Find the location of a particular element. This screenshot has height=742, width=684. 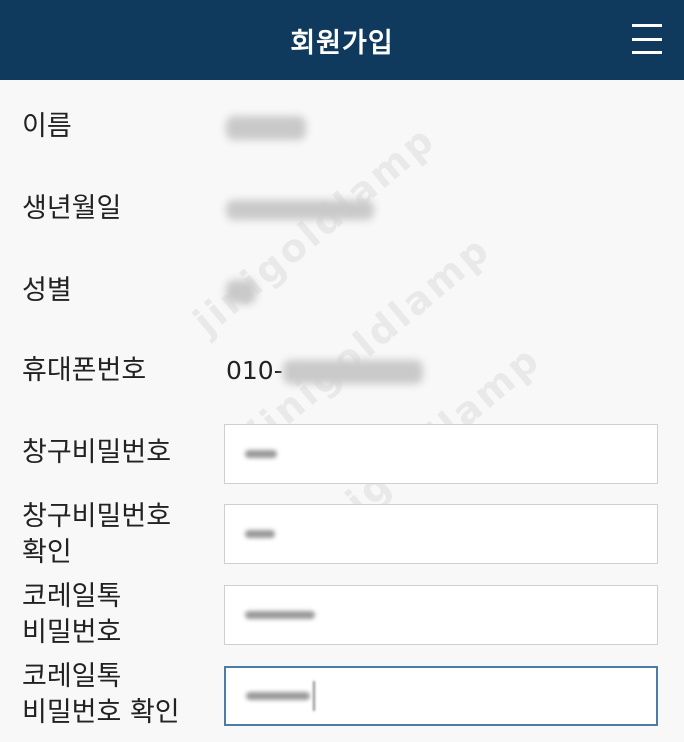

korail-password-confirm-input is located at coordinates (441, 696).